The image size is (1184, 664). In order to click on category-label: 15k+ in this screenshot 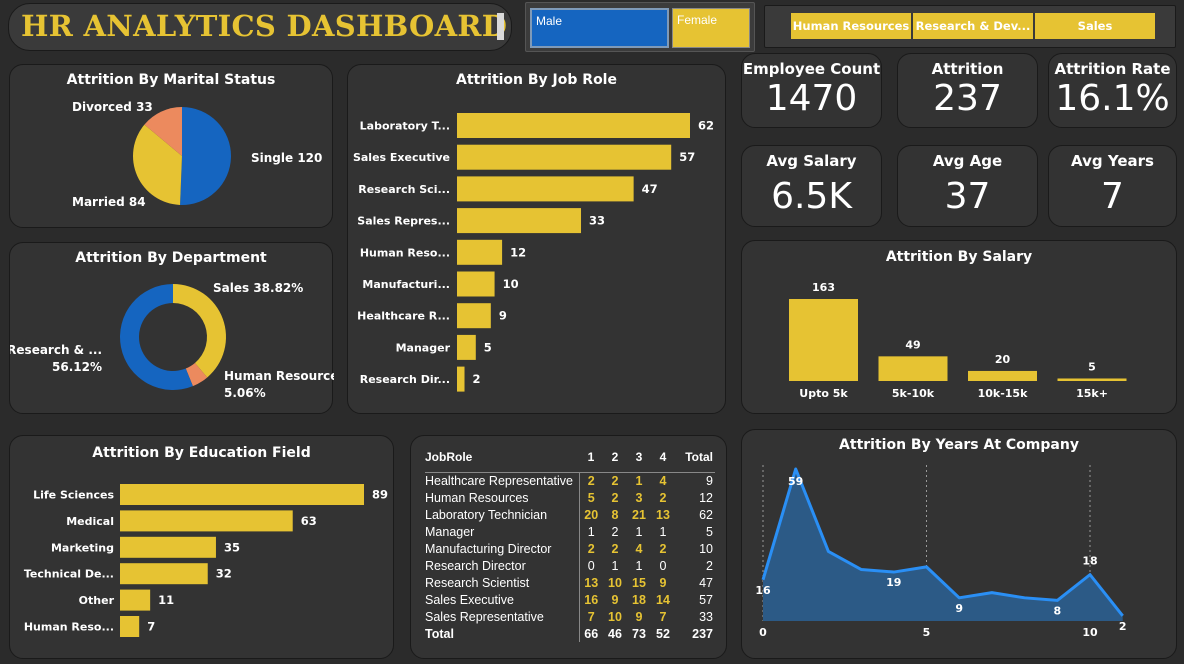, I will do `click(1092, 393)`.